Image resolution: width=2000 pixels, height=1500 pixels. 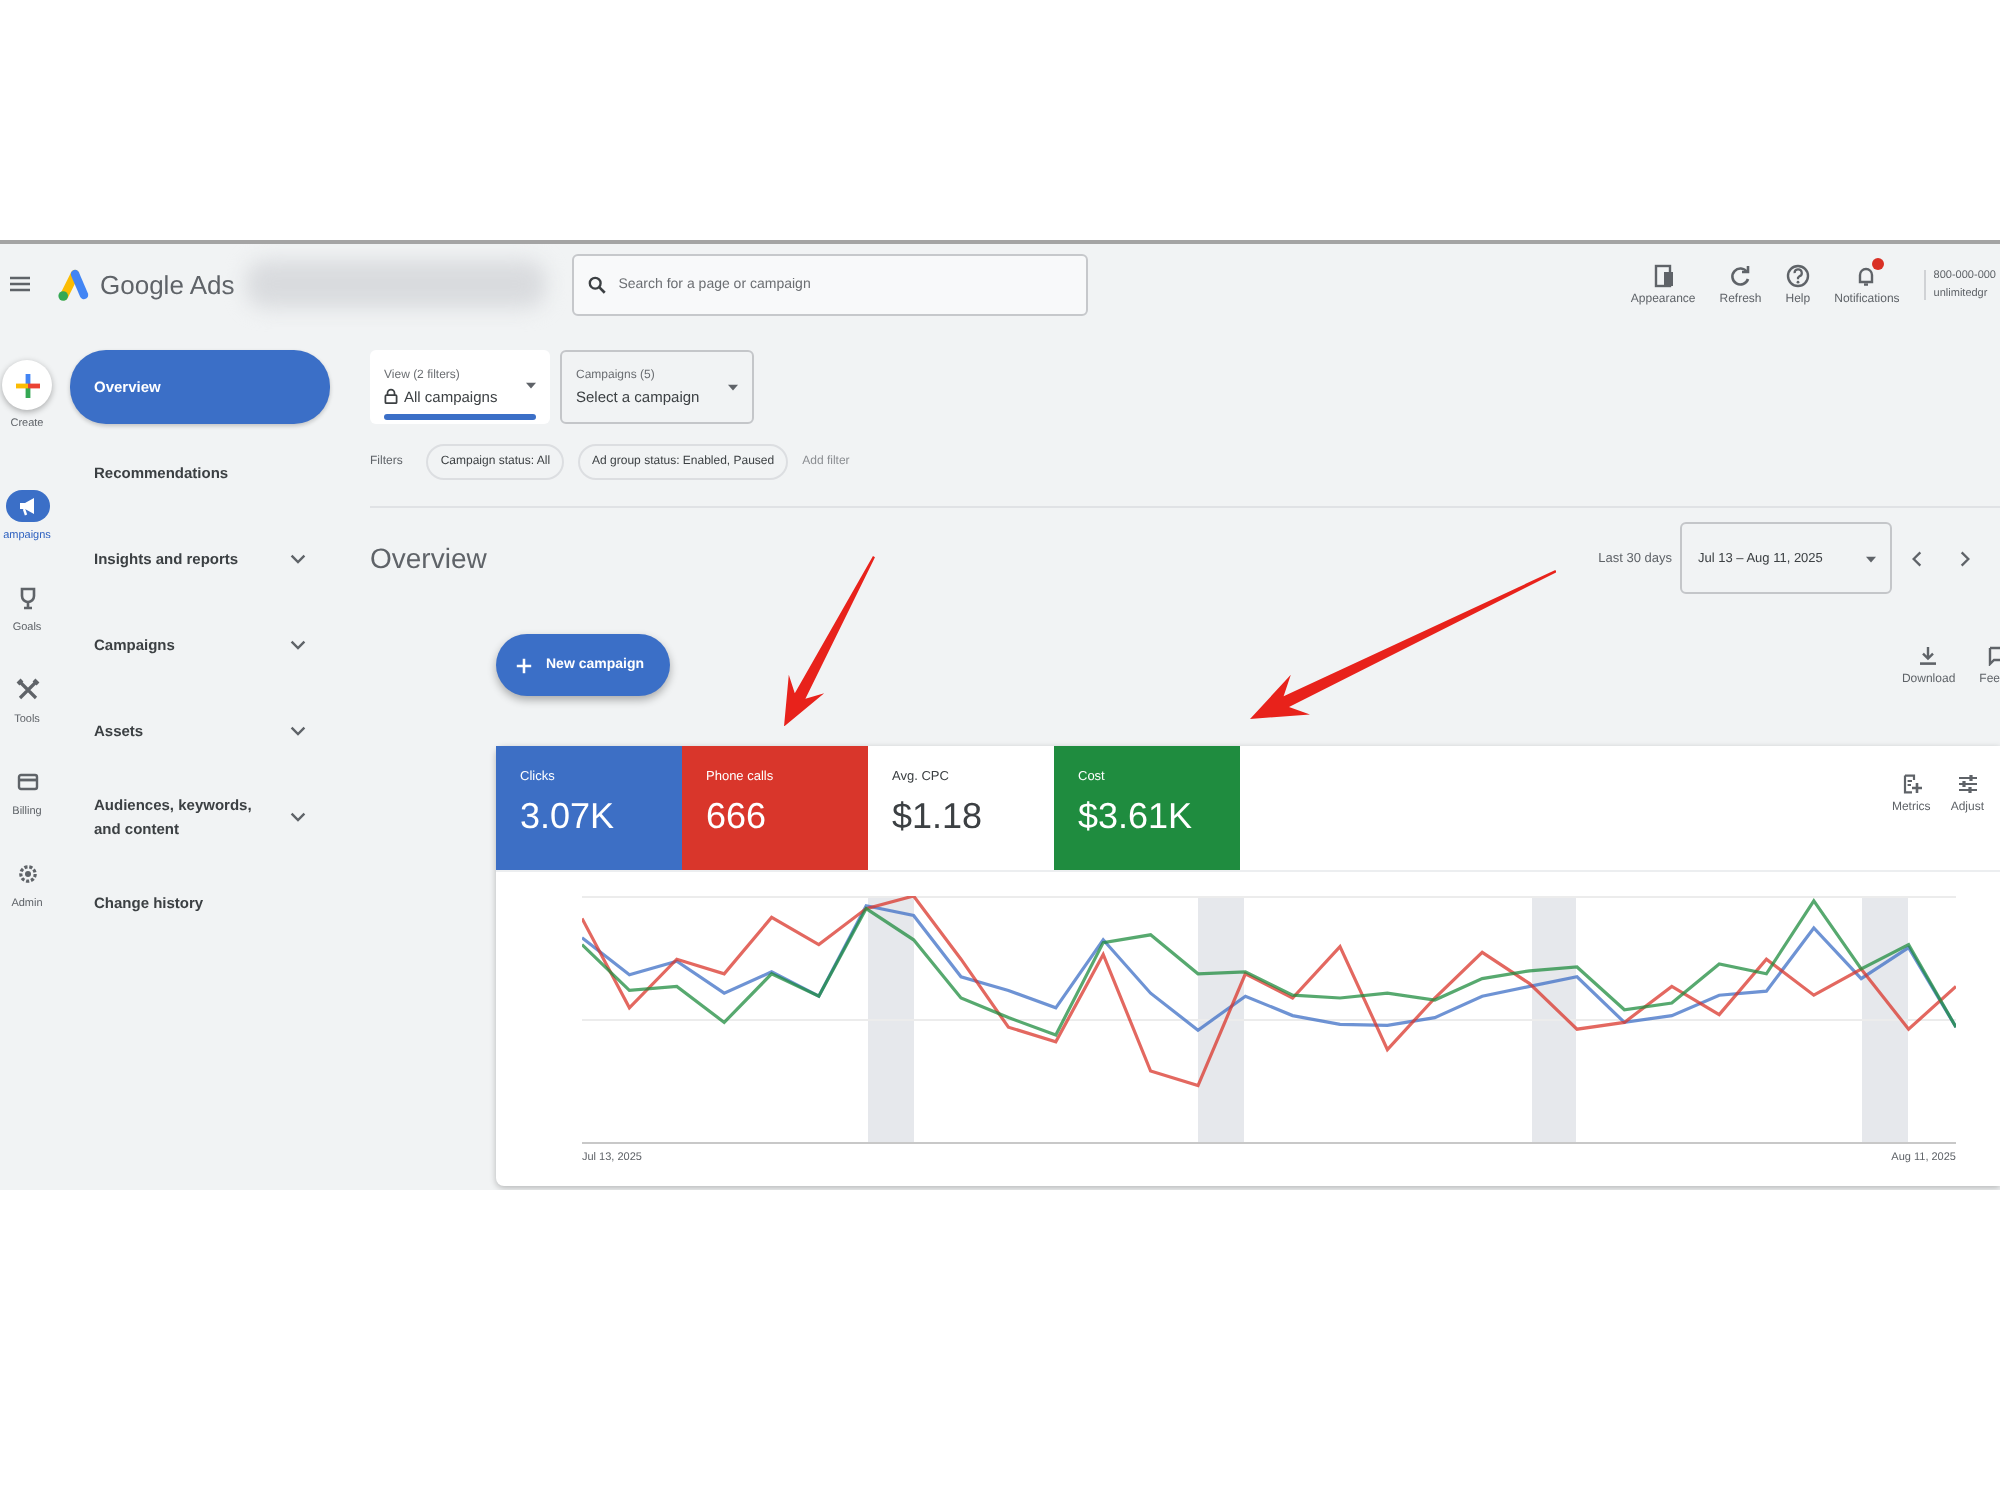 I want to click on document-plus-icon, so click(x=1911, y=784).